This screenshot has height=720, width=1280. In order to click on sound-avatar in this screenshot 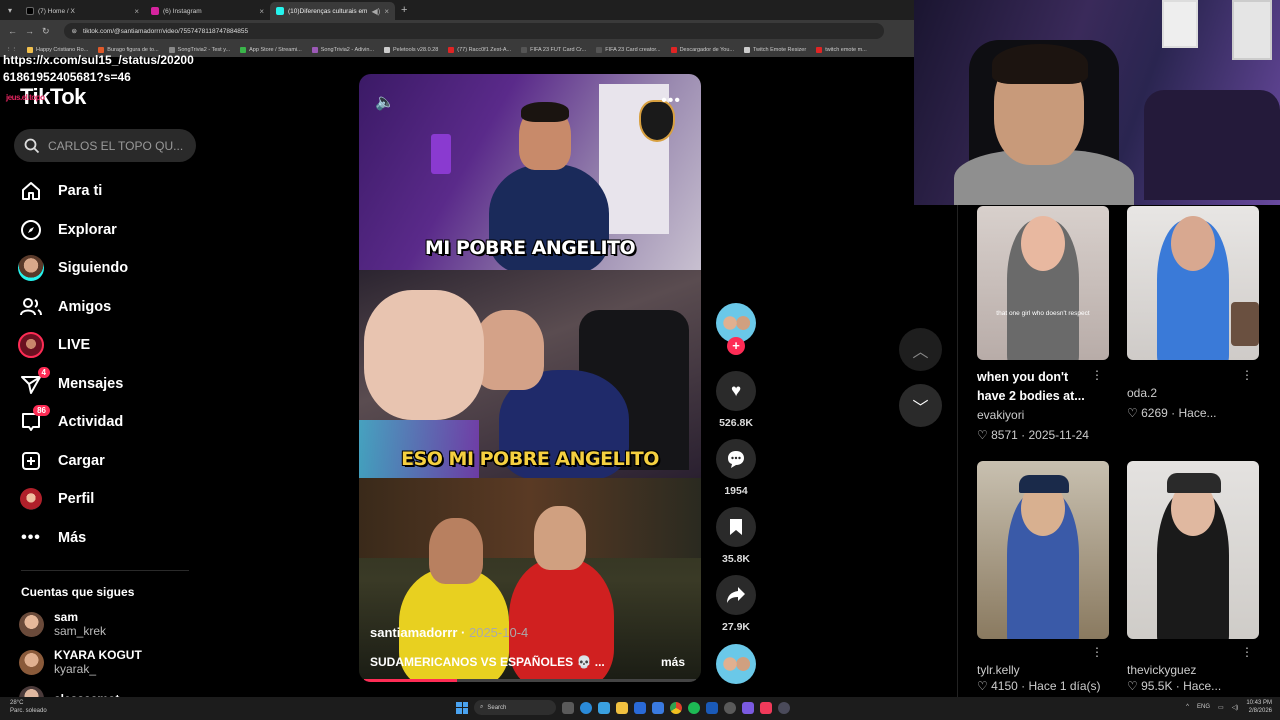, I will do `click(736, 664)`.